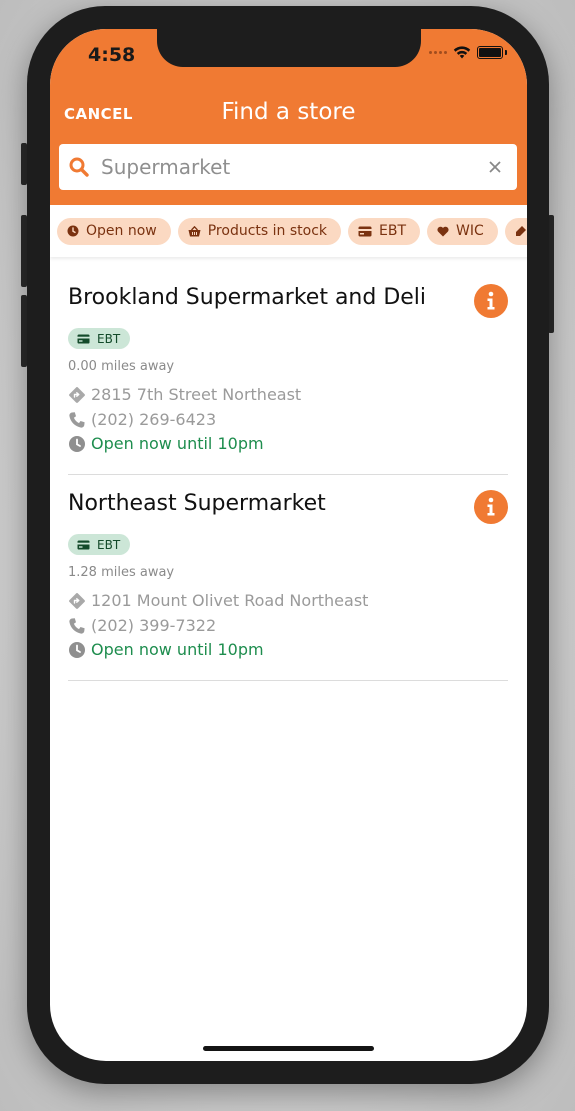  I want to click on store-address: 1201 Mount Olivet Road Northeast, so click(218, 600).